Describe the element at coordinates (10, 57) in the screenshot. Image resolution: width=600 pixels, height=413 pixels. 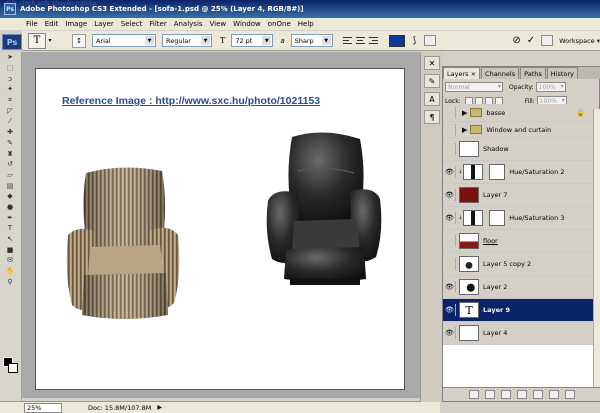
I see `move-tool-icon: ➤` at that location.